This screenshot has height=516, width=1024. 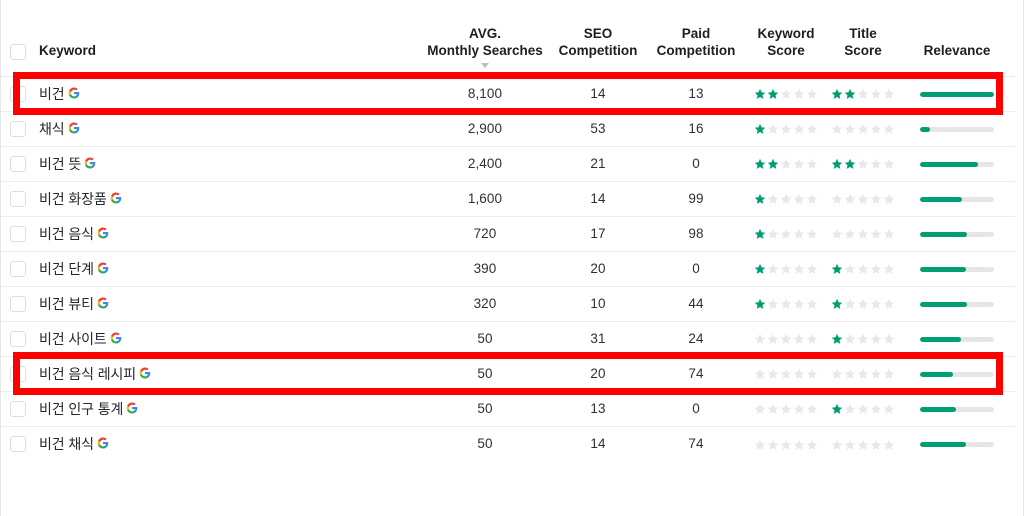 I want to click on column-header-paid-competition: Paid Competition, so click(x=696, y=38).